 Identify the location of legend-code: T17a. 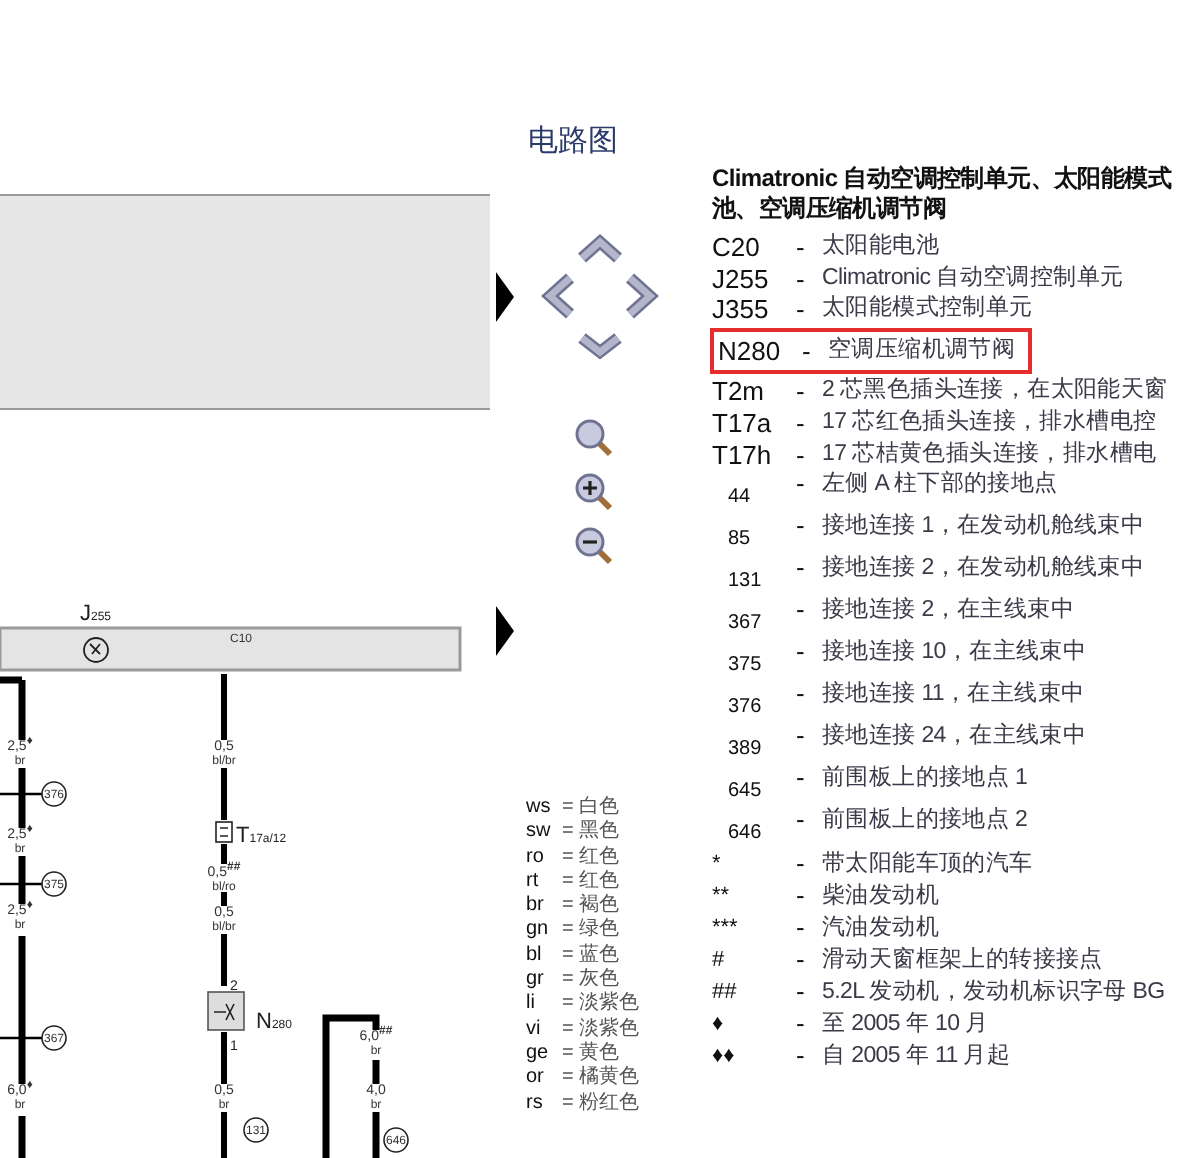
(743, 423).